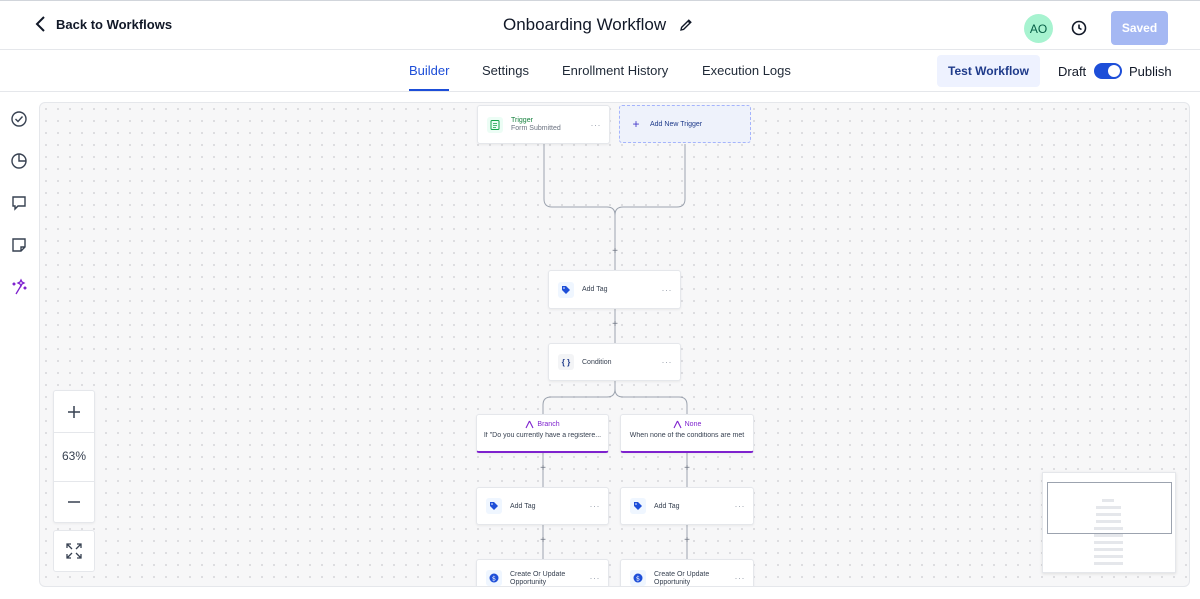 This screenshot has height=599, width=1200. What do you see at coordinates (505, 70) in the screenshot?
I see `tab-settings: Settings` at bounding box center [505, 70].